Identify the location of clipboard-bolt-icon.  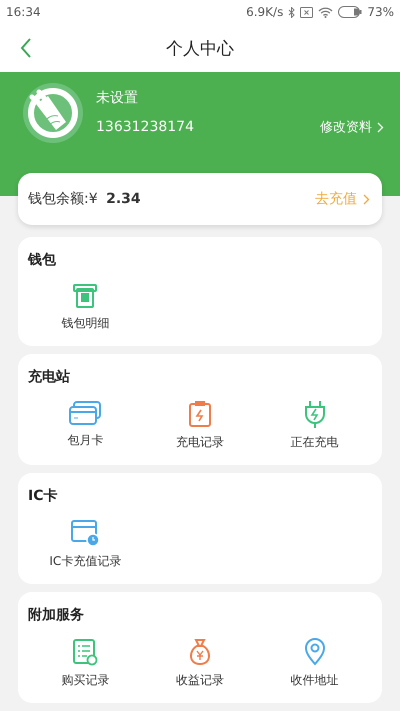
(200, 414).